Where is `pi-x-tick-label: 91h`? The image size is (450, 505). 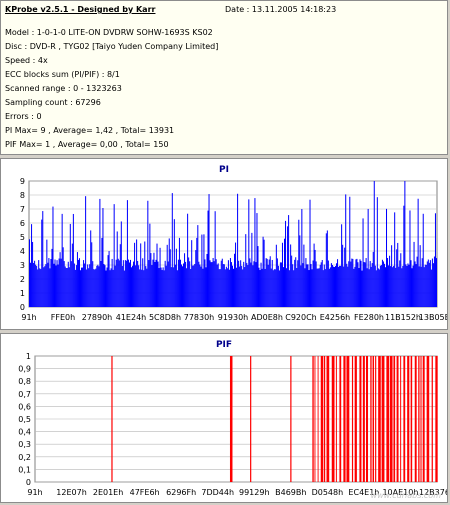 pi-x-tick-label: 91h is located at coordinates (28, 317).